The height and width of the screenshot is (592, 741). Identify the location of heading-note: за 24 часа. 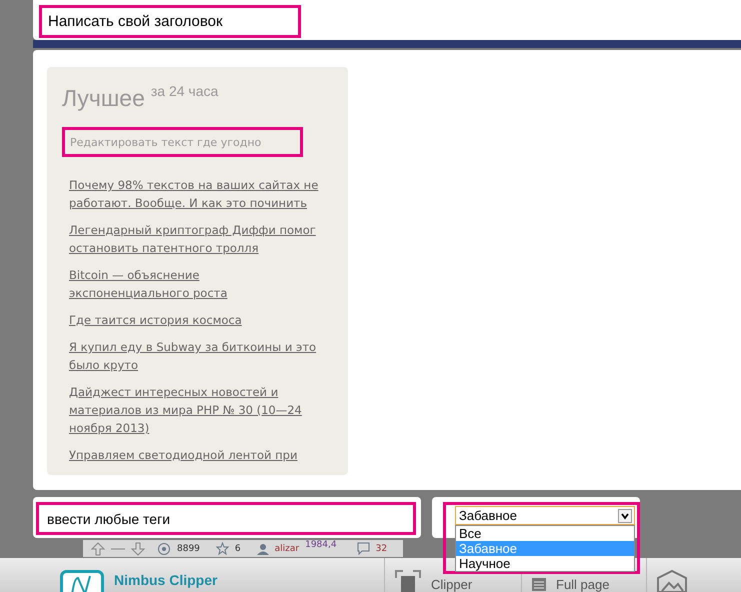
(184, 91).